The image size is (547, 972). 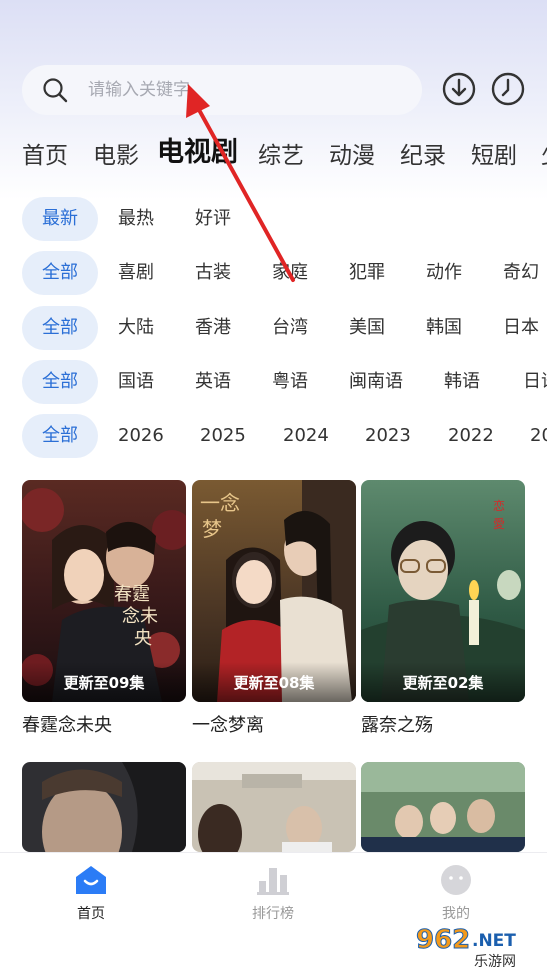 I want to click on filter-row-year: 全部 2026 2025 2024 2023 2022 20, so click(x=273, y=436).